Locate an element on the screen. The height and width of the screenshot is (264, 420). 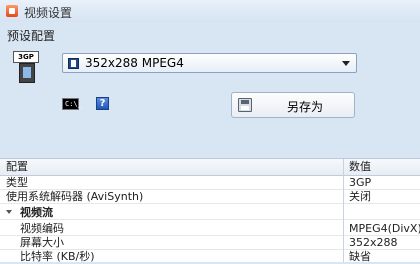
save-as-label: 另存为 is located at coordinates (305, 107).